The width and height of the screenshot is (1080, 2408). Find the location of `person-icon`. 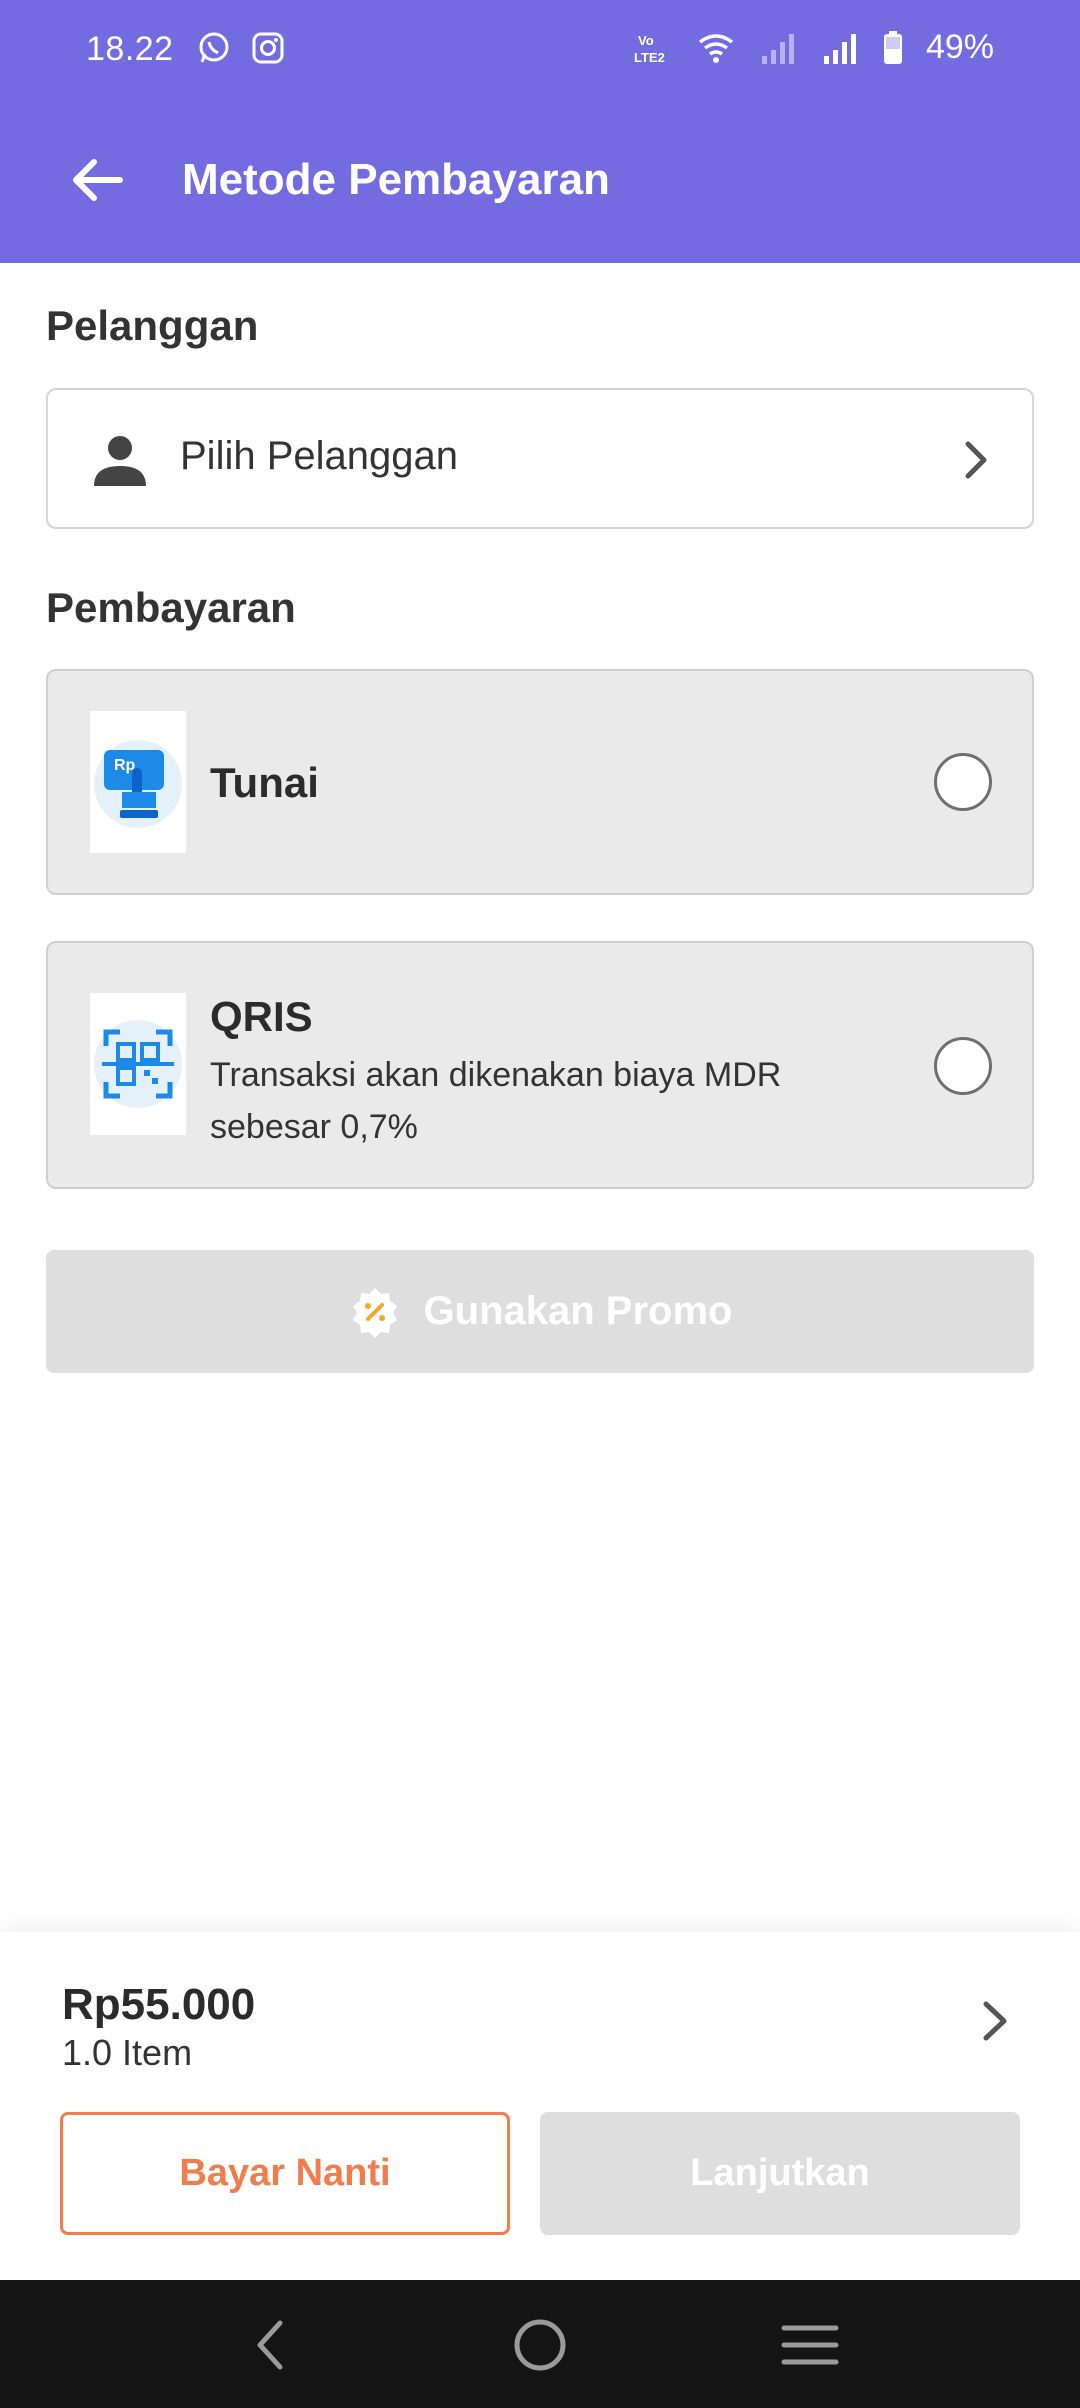

person-icon is located at coordinates (120, 461).